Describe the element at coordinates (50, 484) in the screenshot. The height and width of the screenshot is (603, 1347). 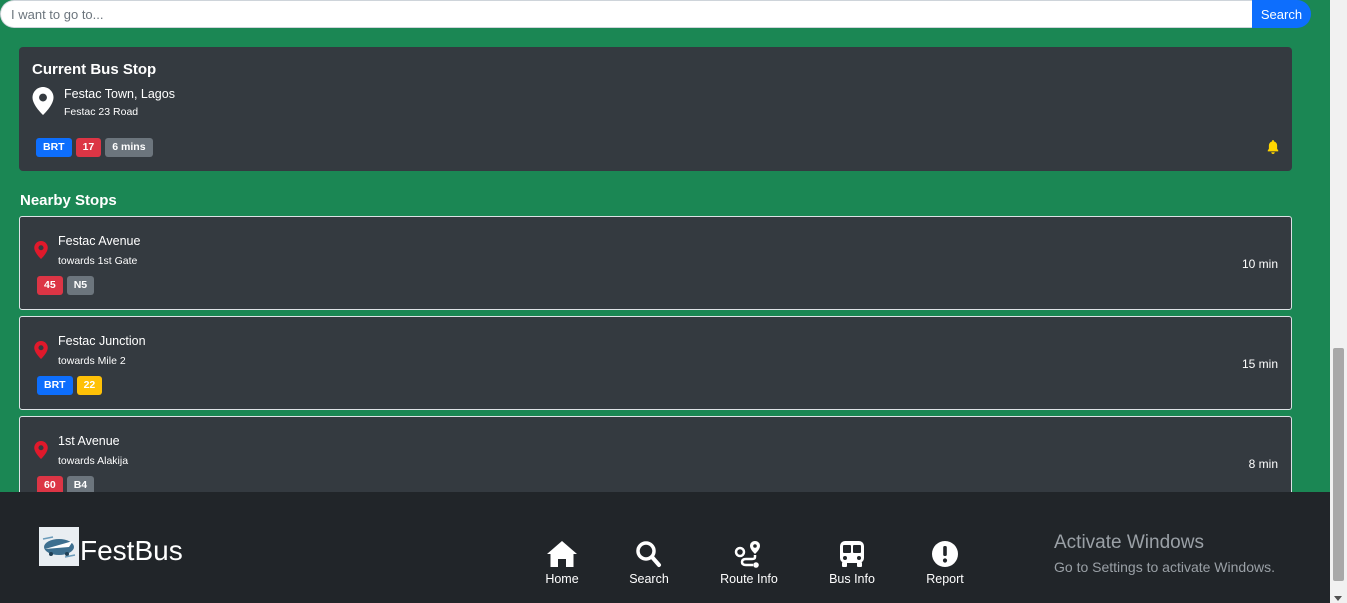
I see `route-badge: 60` at that location.